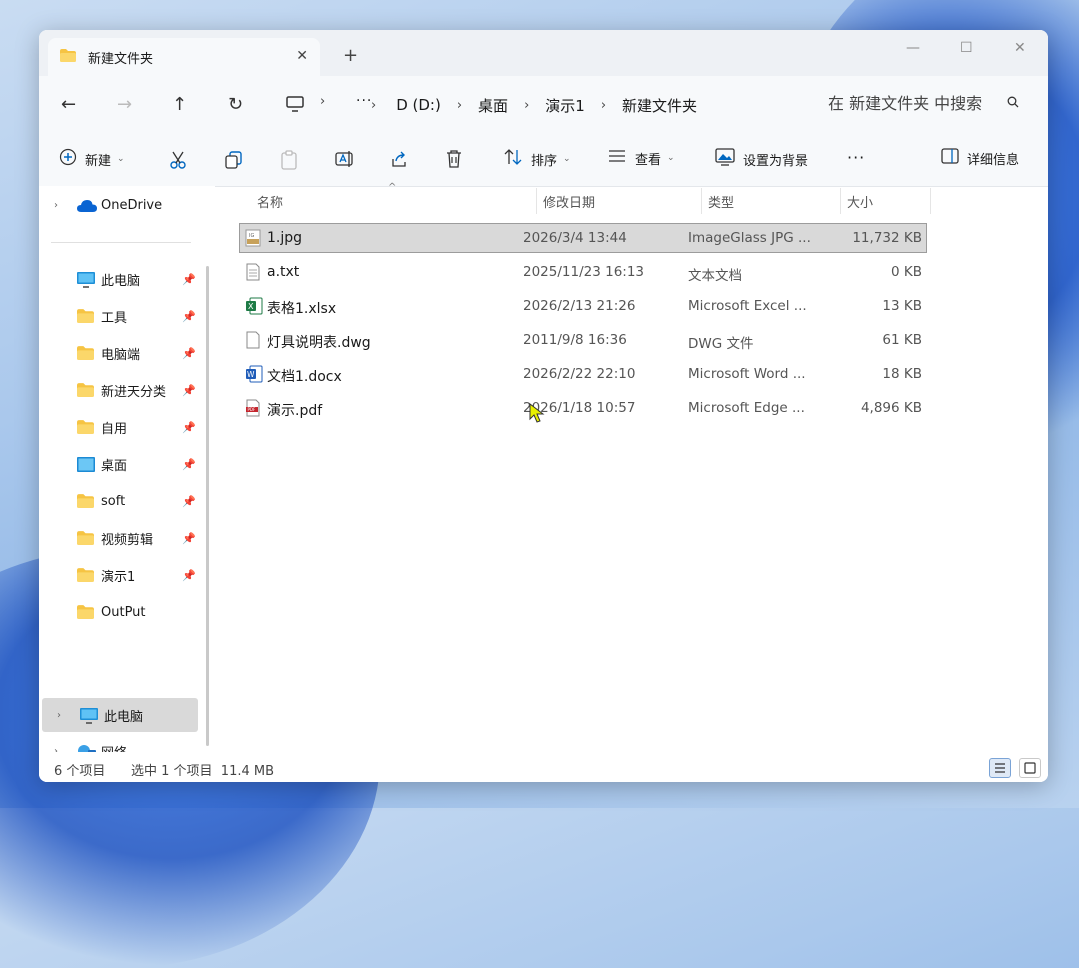 The height and width of the screenshot is (968, 1079). I want to click on back-button: ←, so click(68, 104).